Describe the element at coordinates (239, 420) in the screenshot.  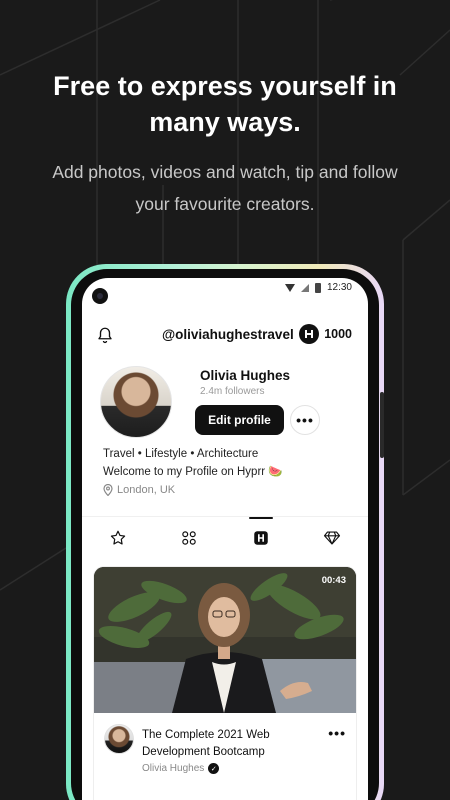
I see `edit-profile-button: Edit profile` at that location.